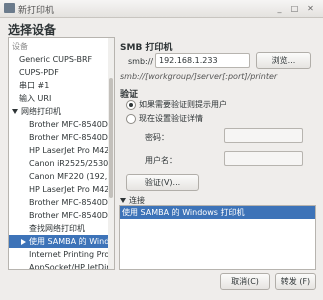 This screenshot has width=323, height=300. What do you see at coordinates (129, 95) in the screenshot?
I see `auth-section-label: 验证` at bounding box center [129, 95].